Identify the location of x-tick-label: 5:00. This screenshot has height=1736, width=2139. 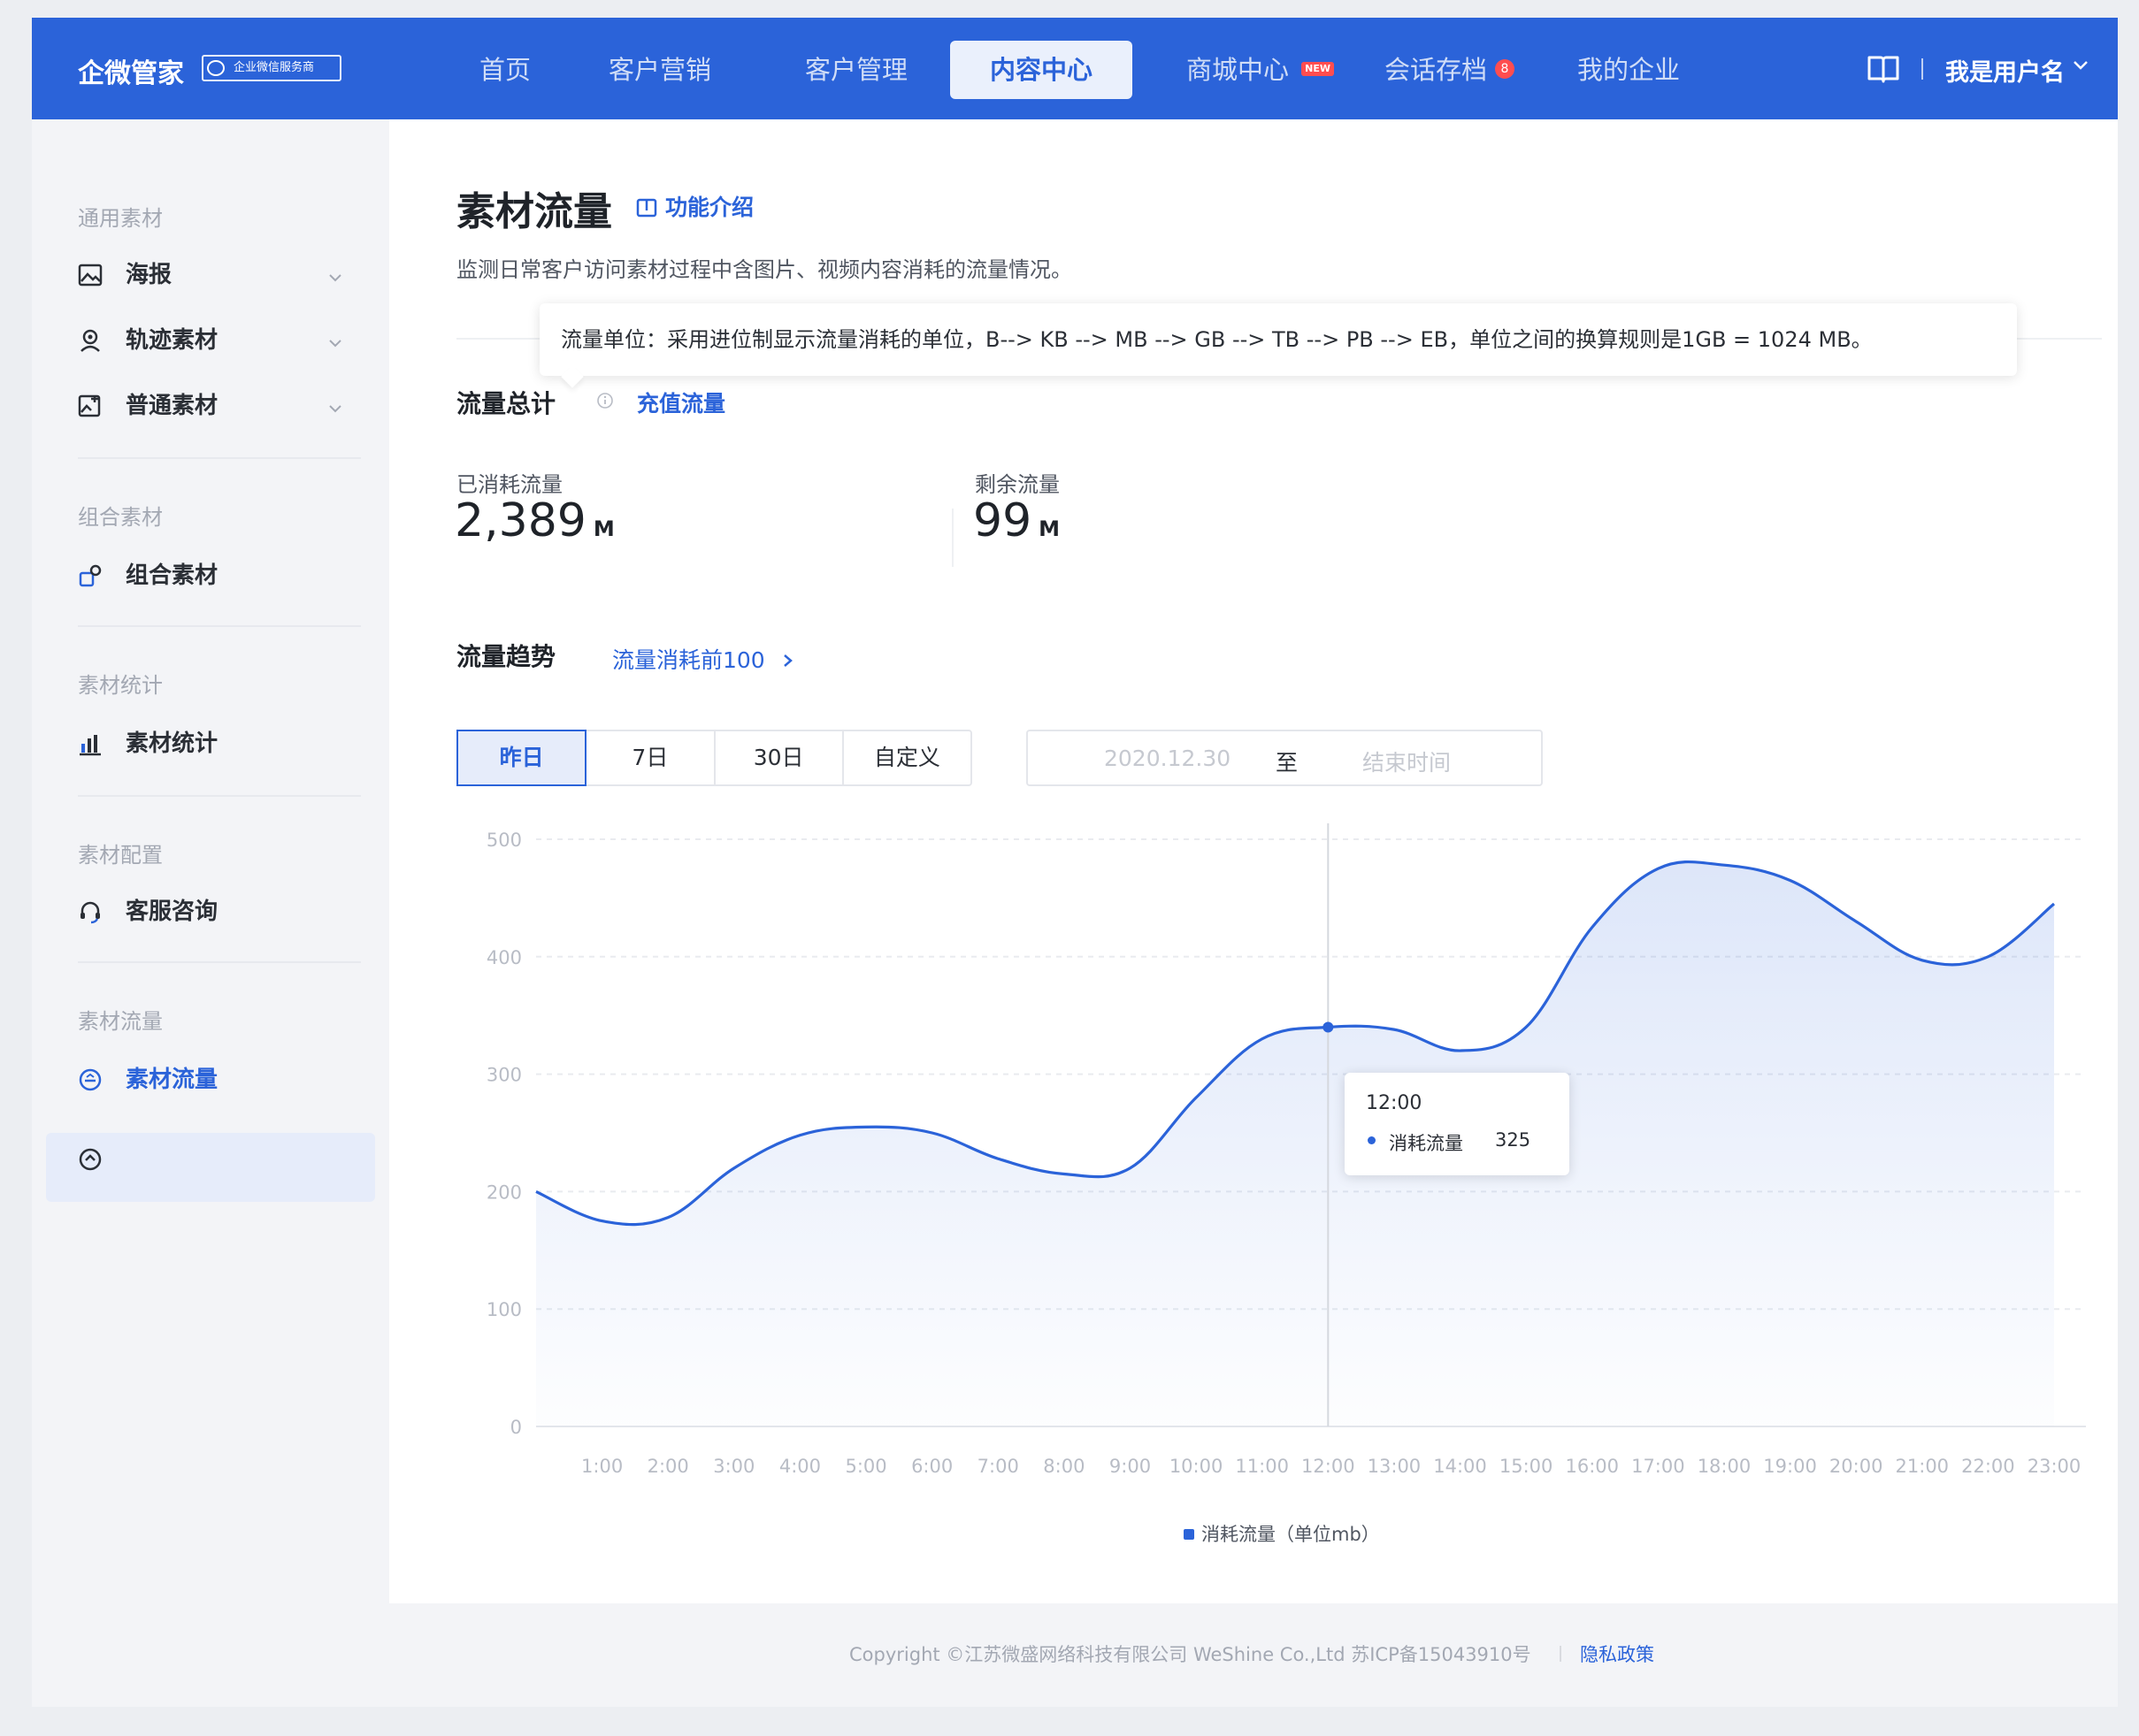
(865, 1466).